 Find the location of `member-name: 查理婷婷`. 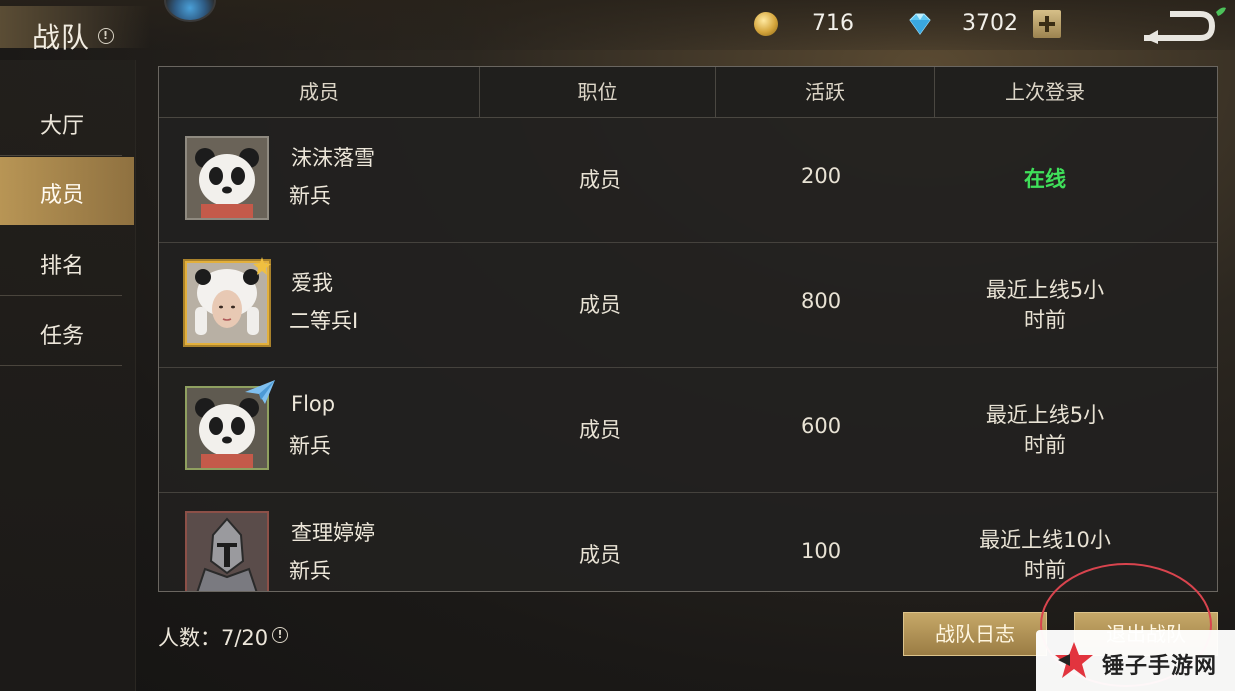

member-name: 查理婷婷 is located at coordinates (333, 533).